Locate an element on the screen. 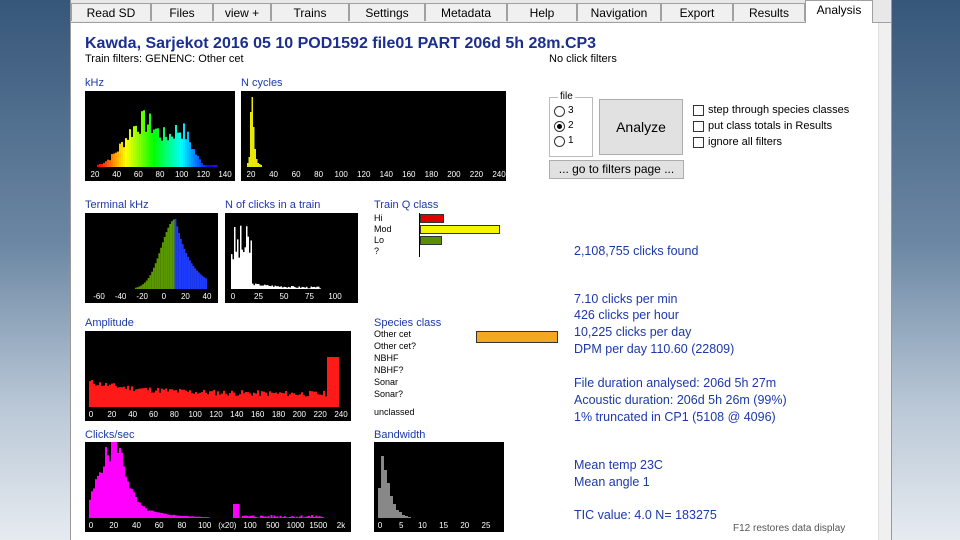  species-row-label: Other cet? is located at coordinates (395, 346).